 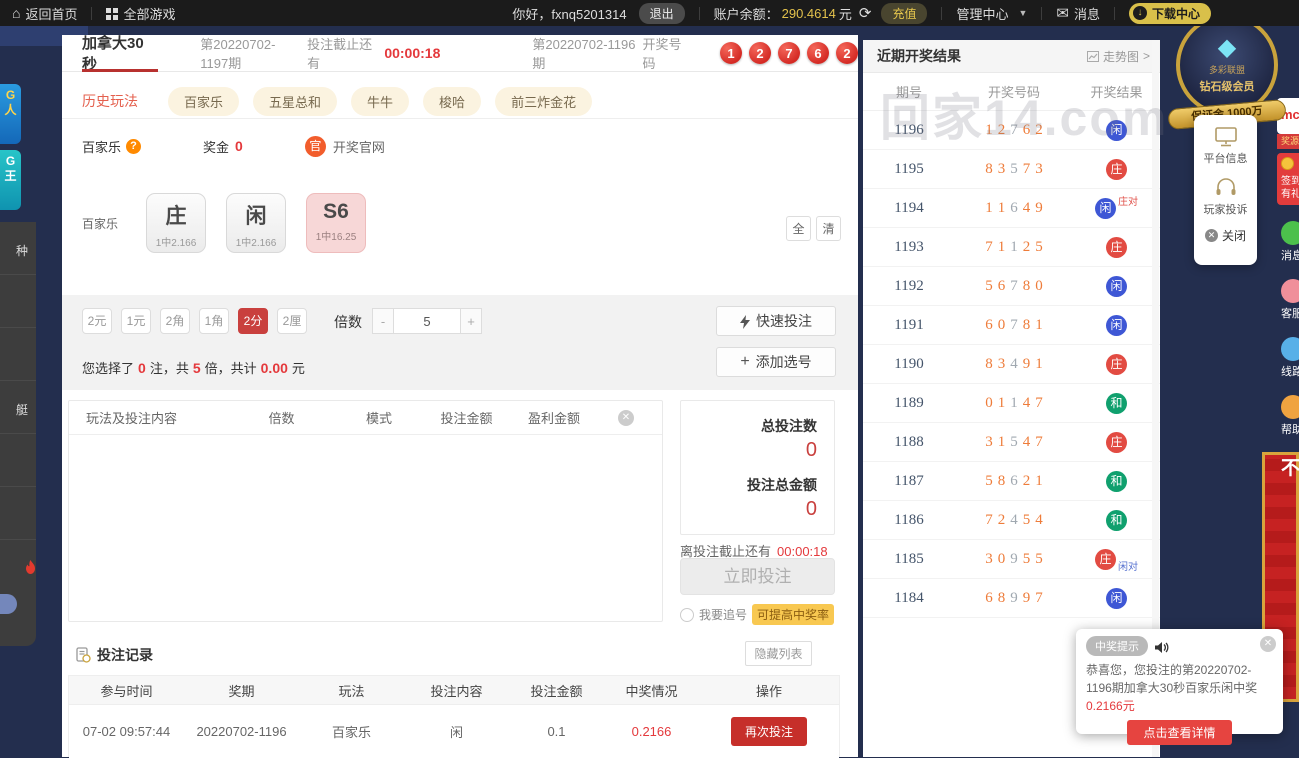 I want to click on records-header: 奖期, so click(x=241, y=691).